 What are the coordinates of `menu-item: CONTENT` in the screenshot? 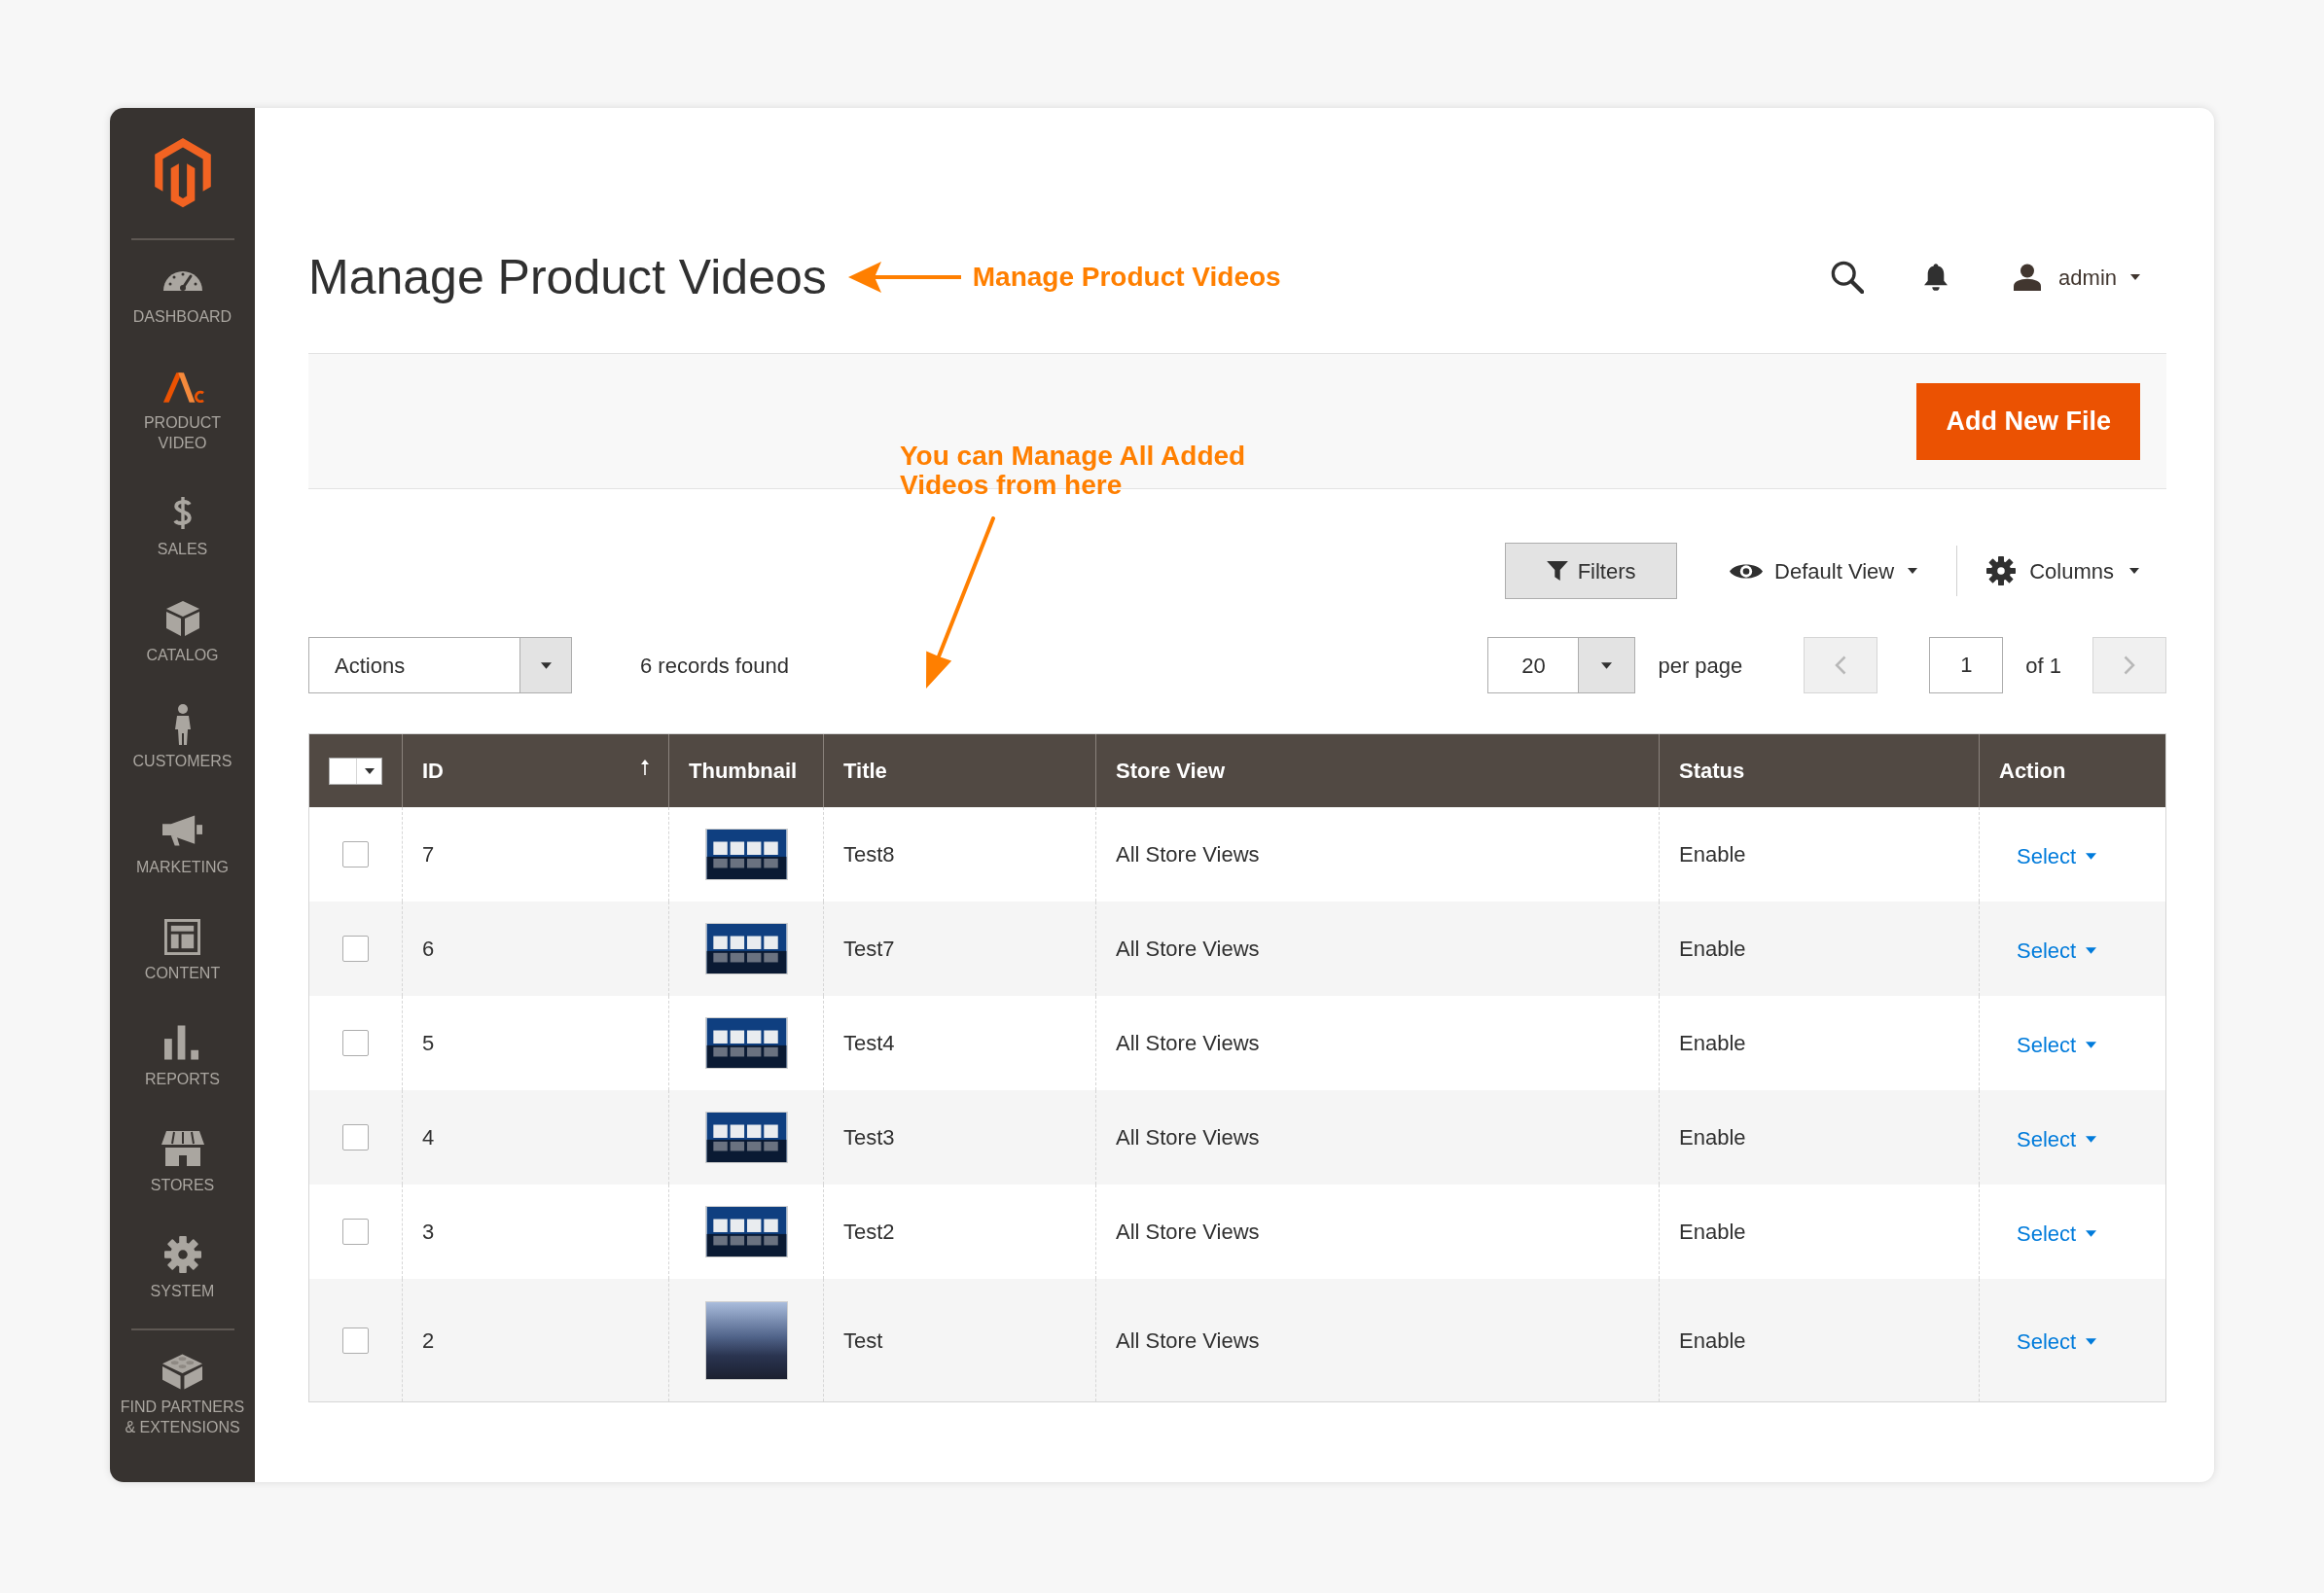 It's located at (182, 950).